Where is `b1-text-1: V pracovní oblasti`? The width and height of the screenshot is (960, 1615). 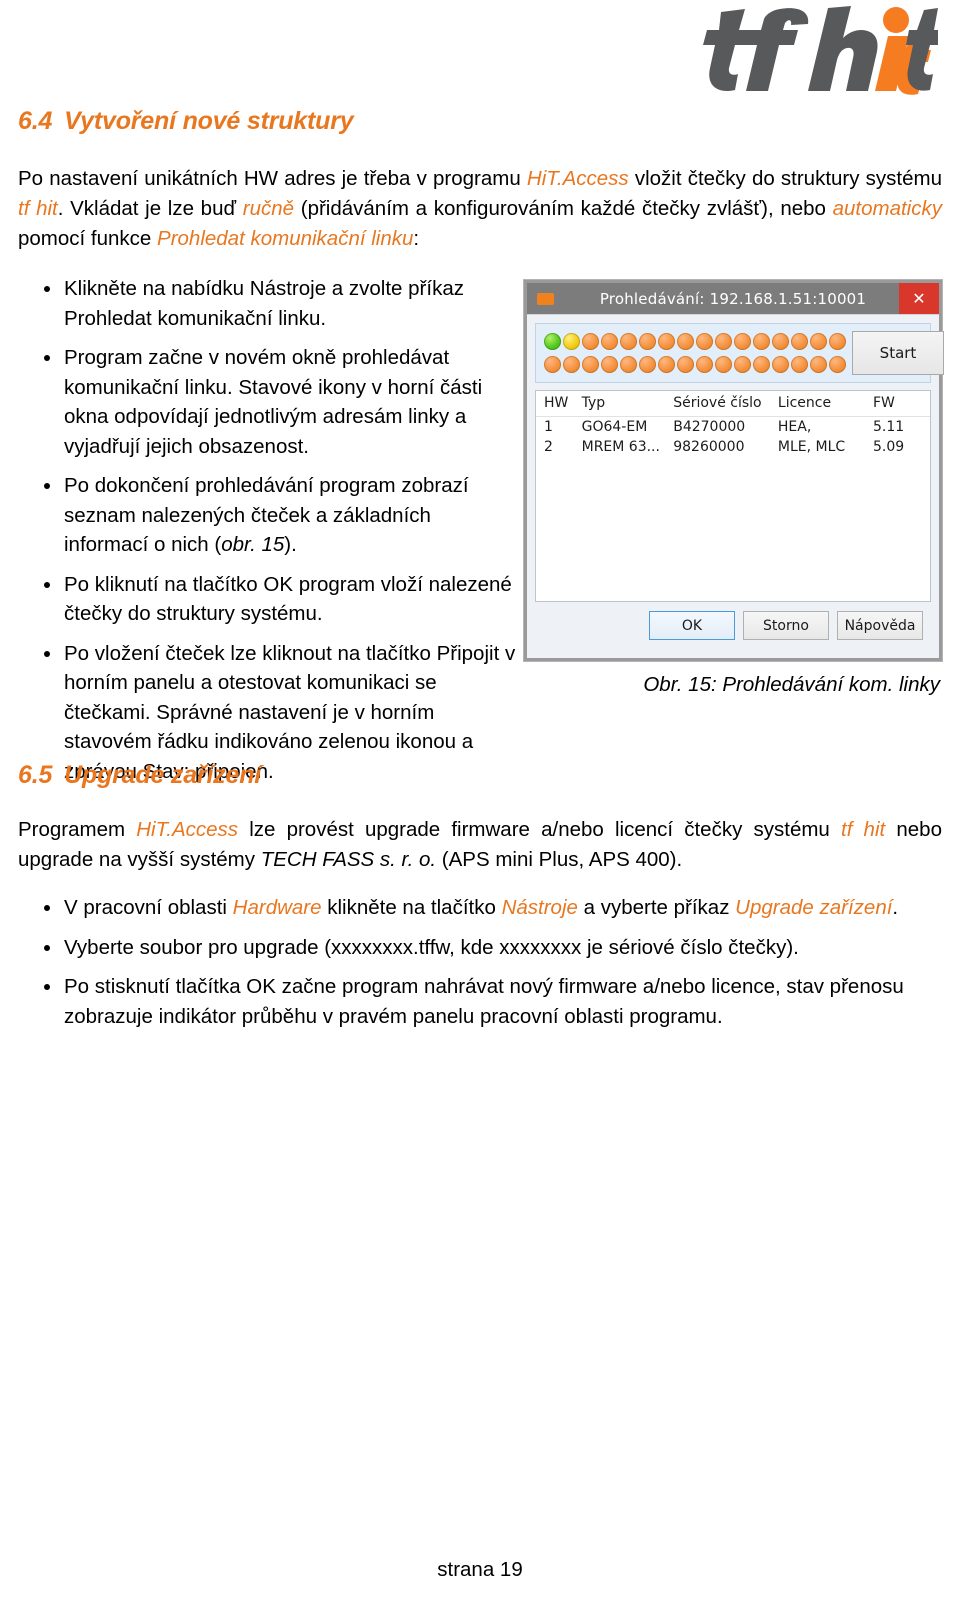 b1-text-1: V pracovní oblasti is located at coordinates (148, 907).